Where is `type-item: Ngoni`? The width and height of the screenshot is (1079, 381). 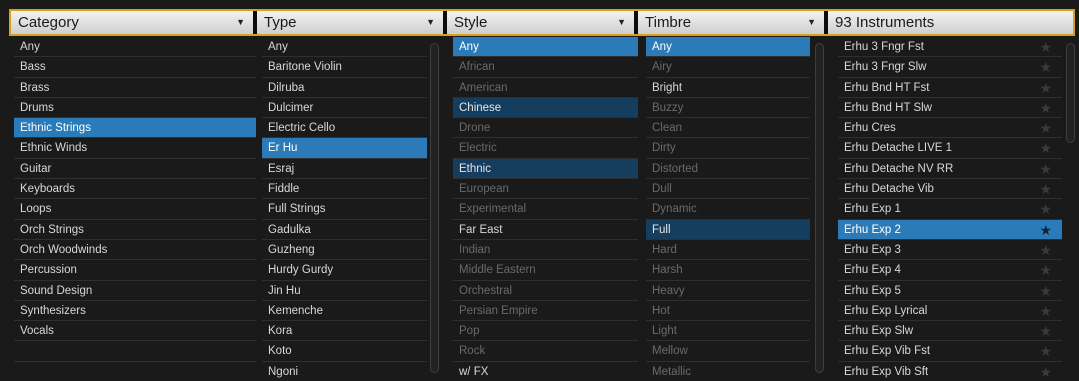 type-item: Ngoni is located at coordinates (344, 371).